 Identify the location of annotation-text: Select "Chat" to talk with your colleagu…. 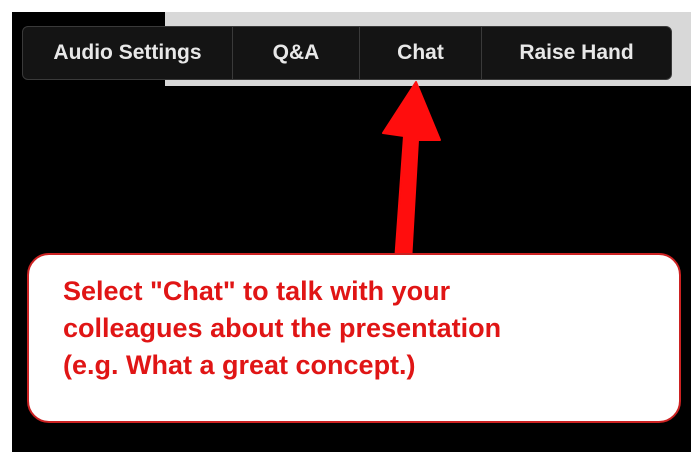
(282, 328).